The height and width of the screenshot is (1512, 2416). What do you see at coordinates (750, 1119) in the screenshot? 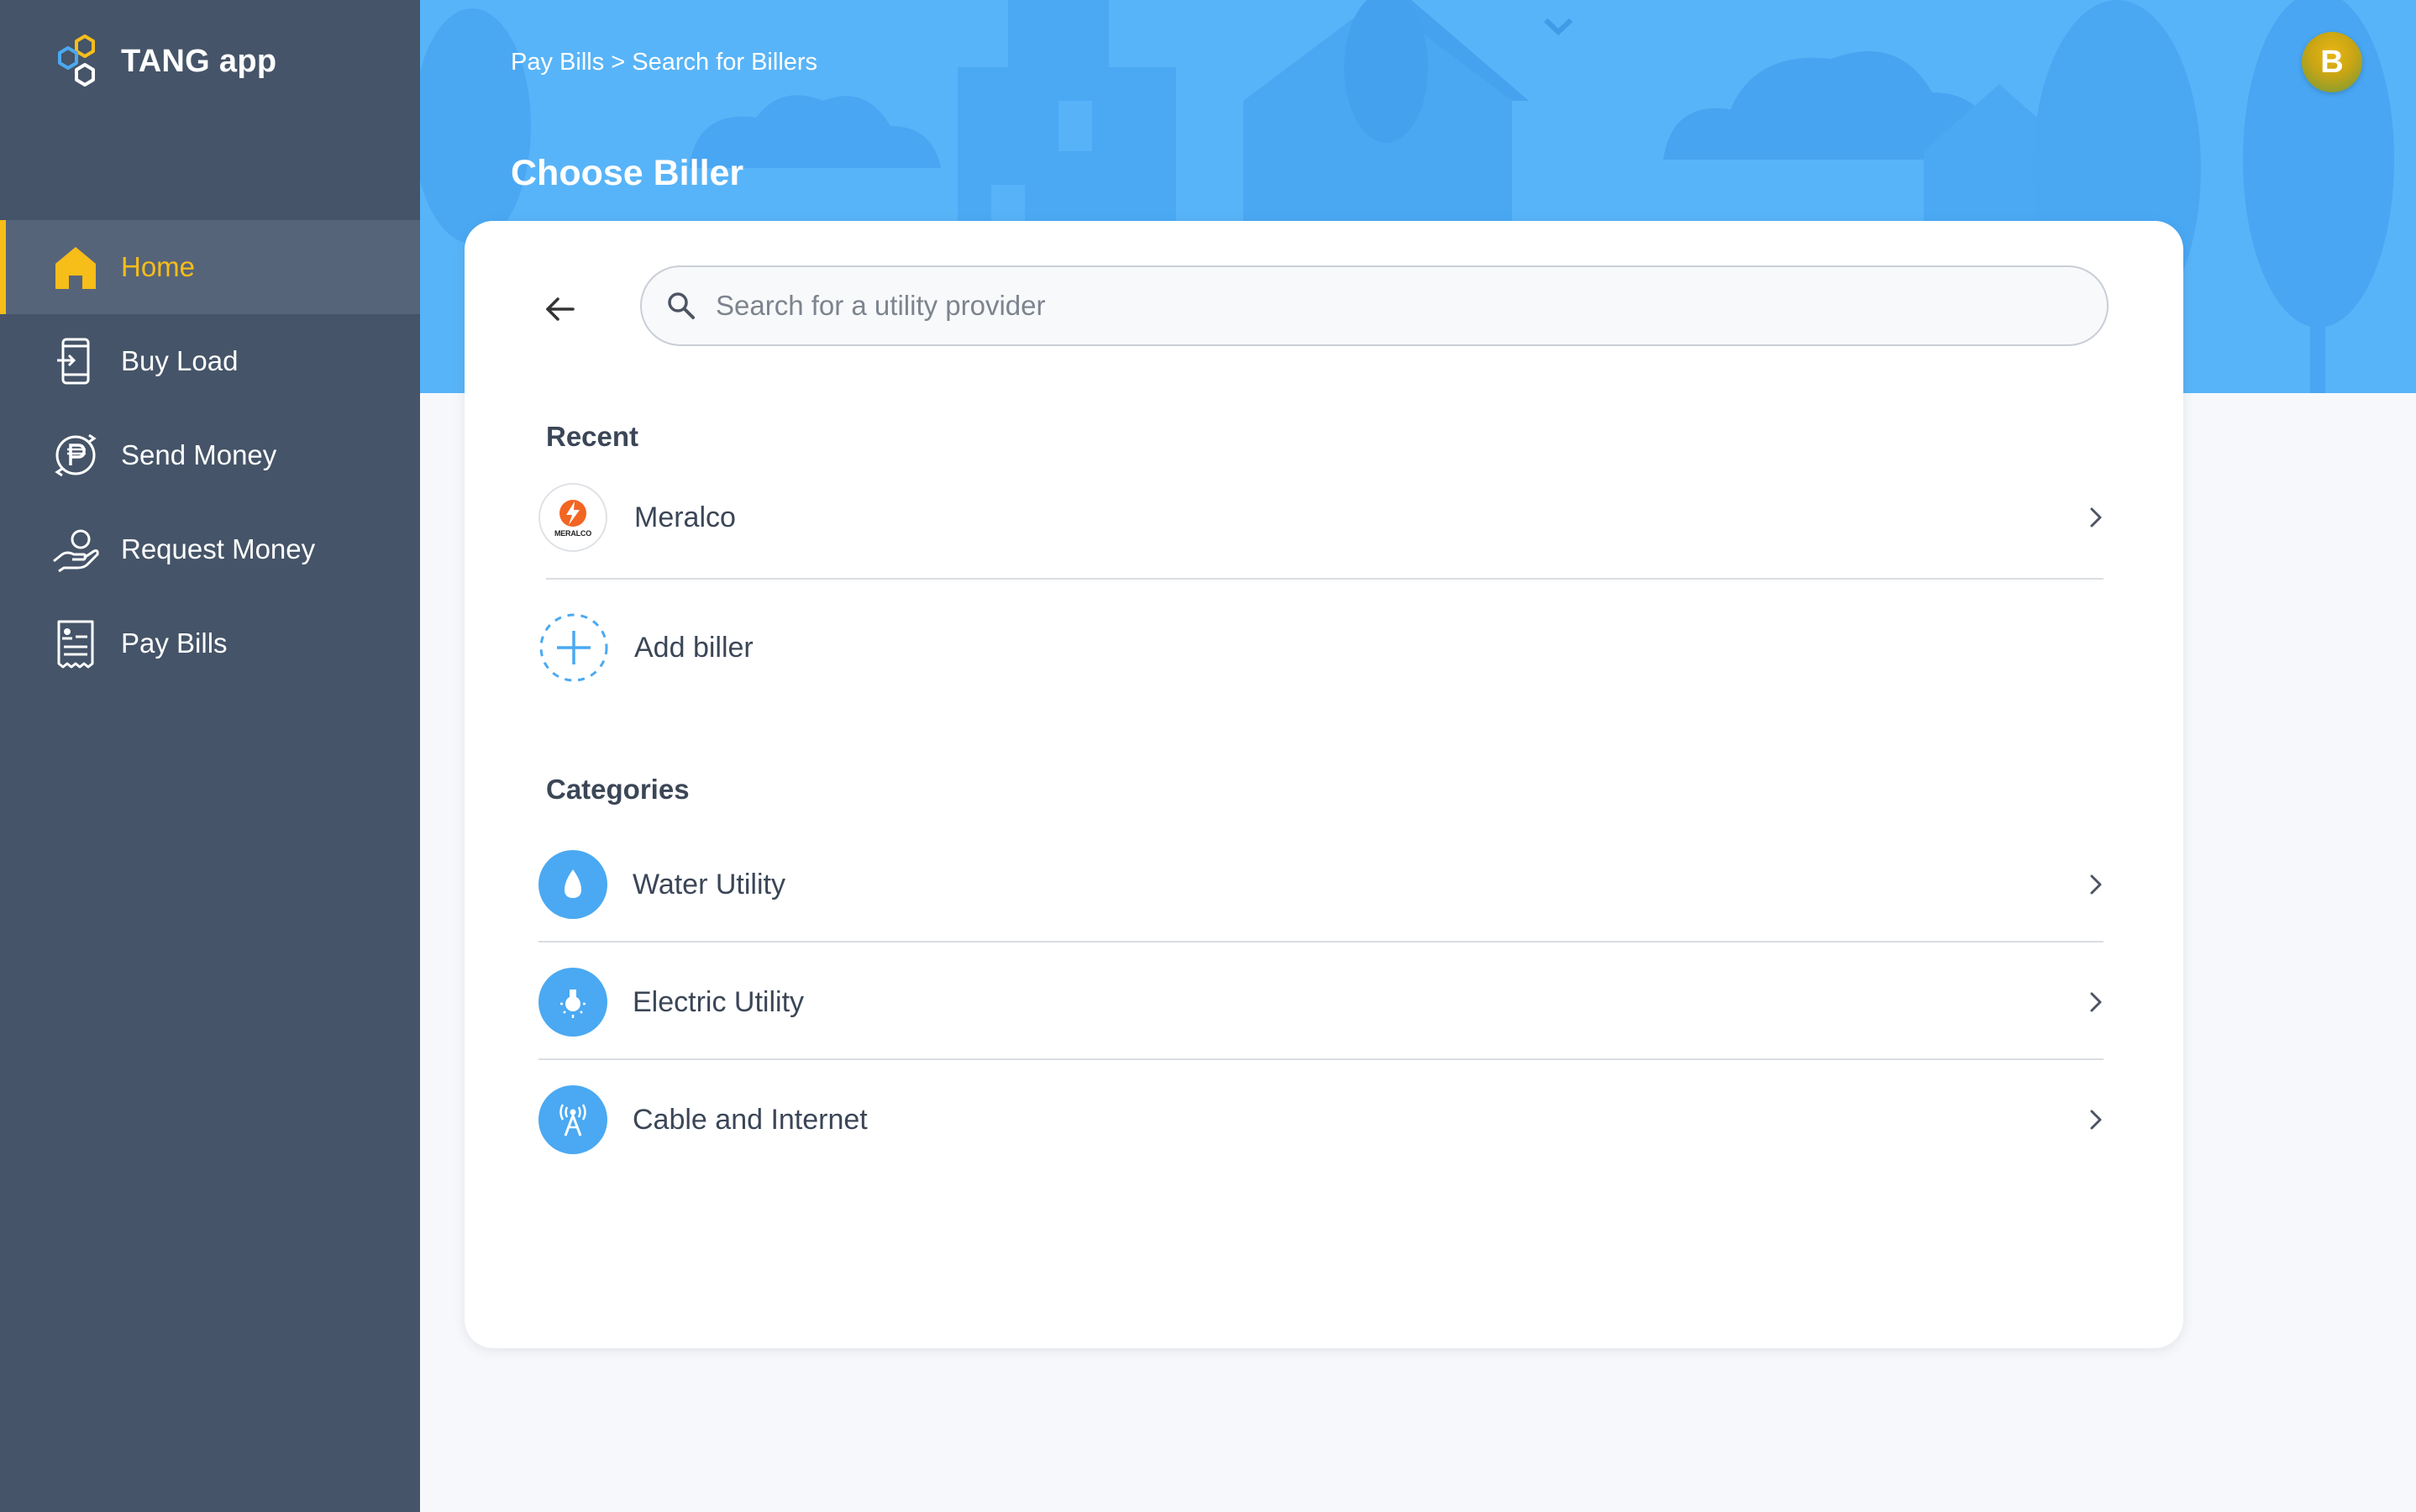
I see `category-label: Cable and Internet` at bounding box center [750, 1119].